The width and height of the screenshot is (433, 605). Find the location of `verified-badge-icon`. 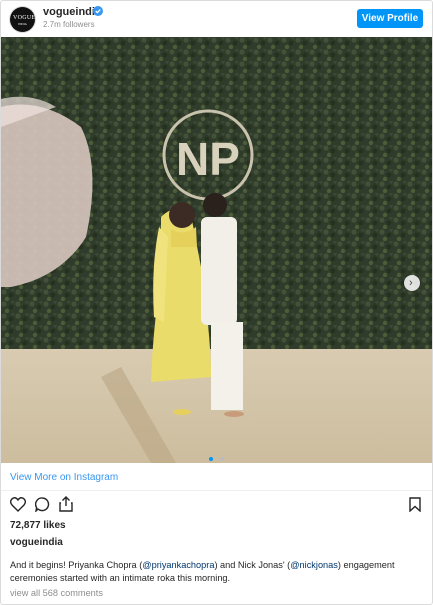

verified-badge-icon is located at coordinates (98, 11).